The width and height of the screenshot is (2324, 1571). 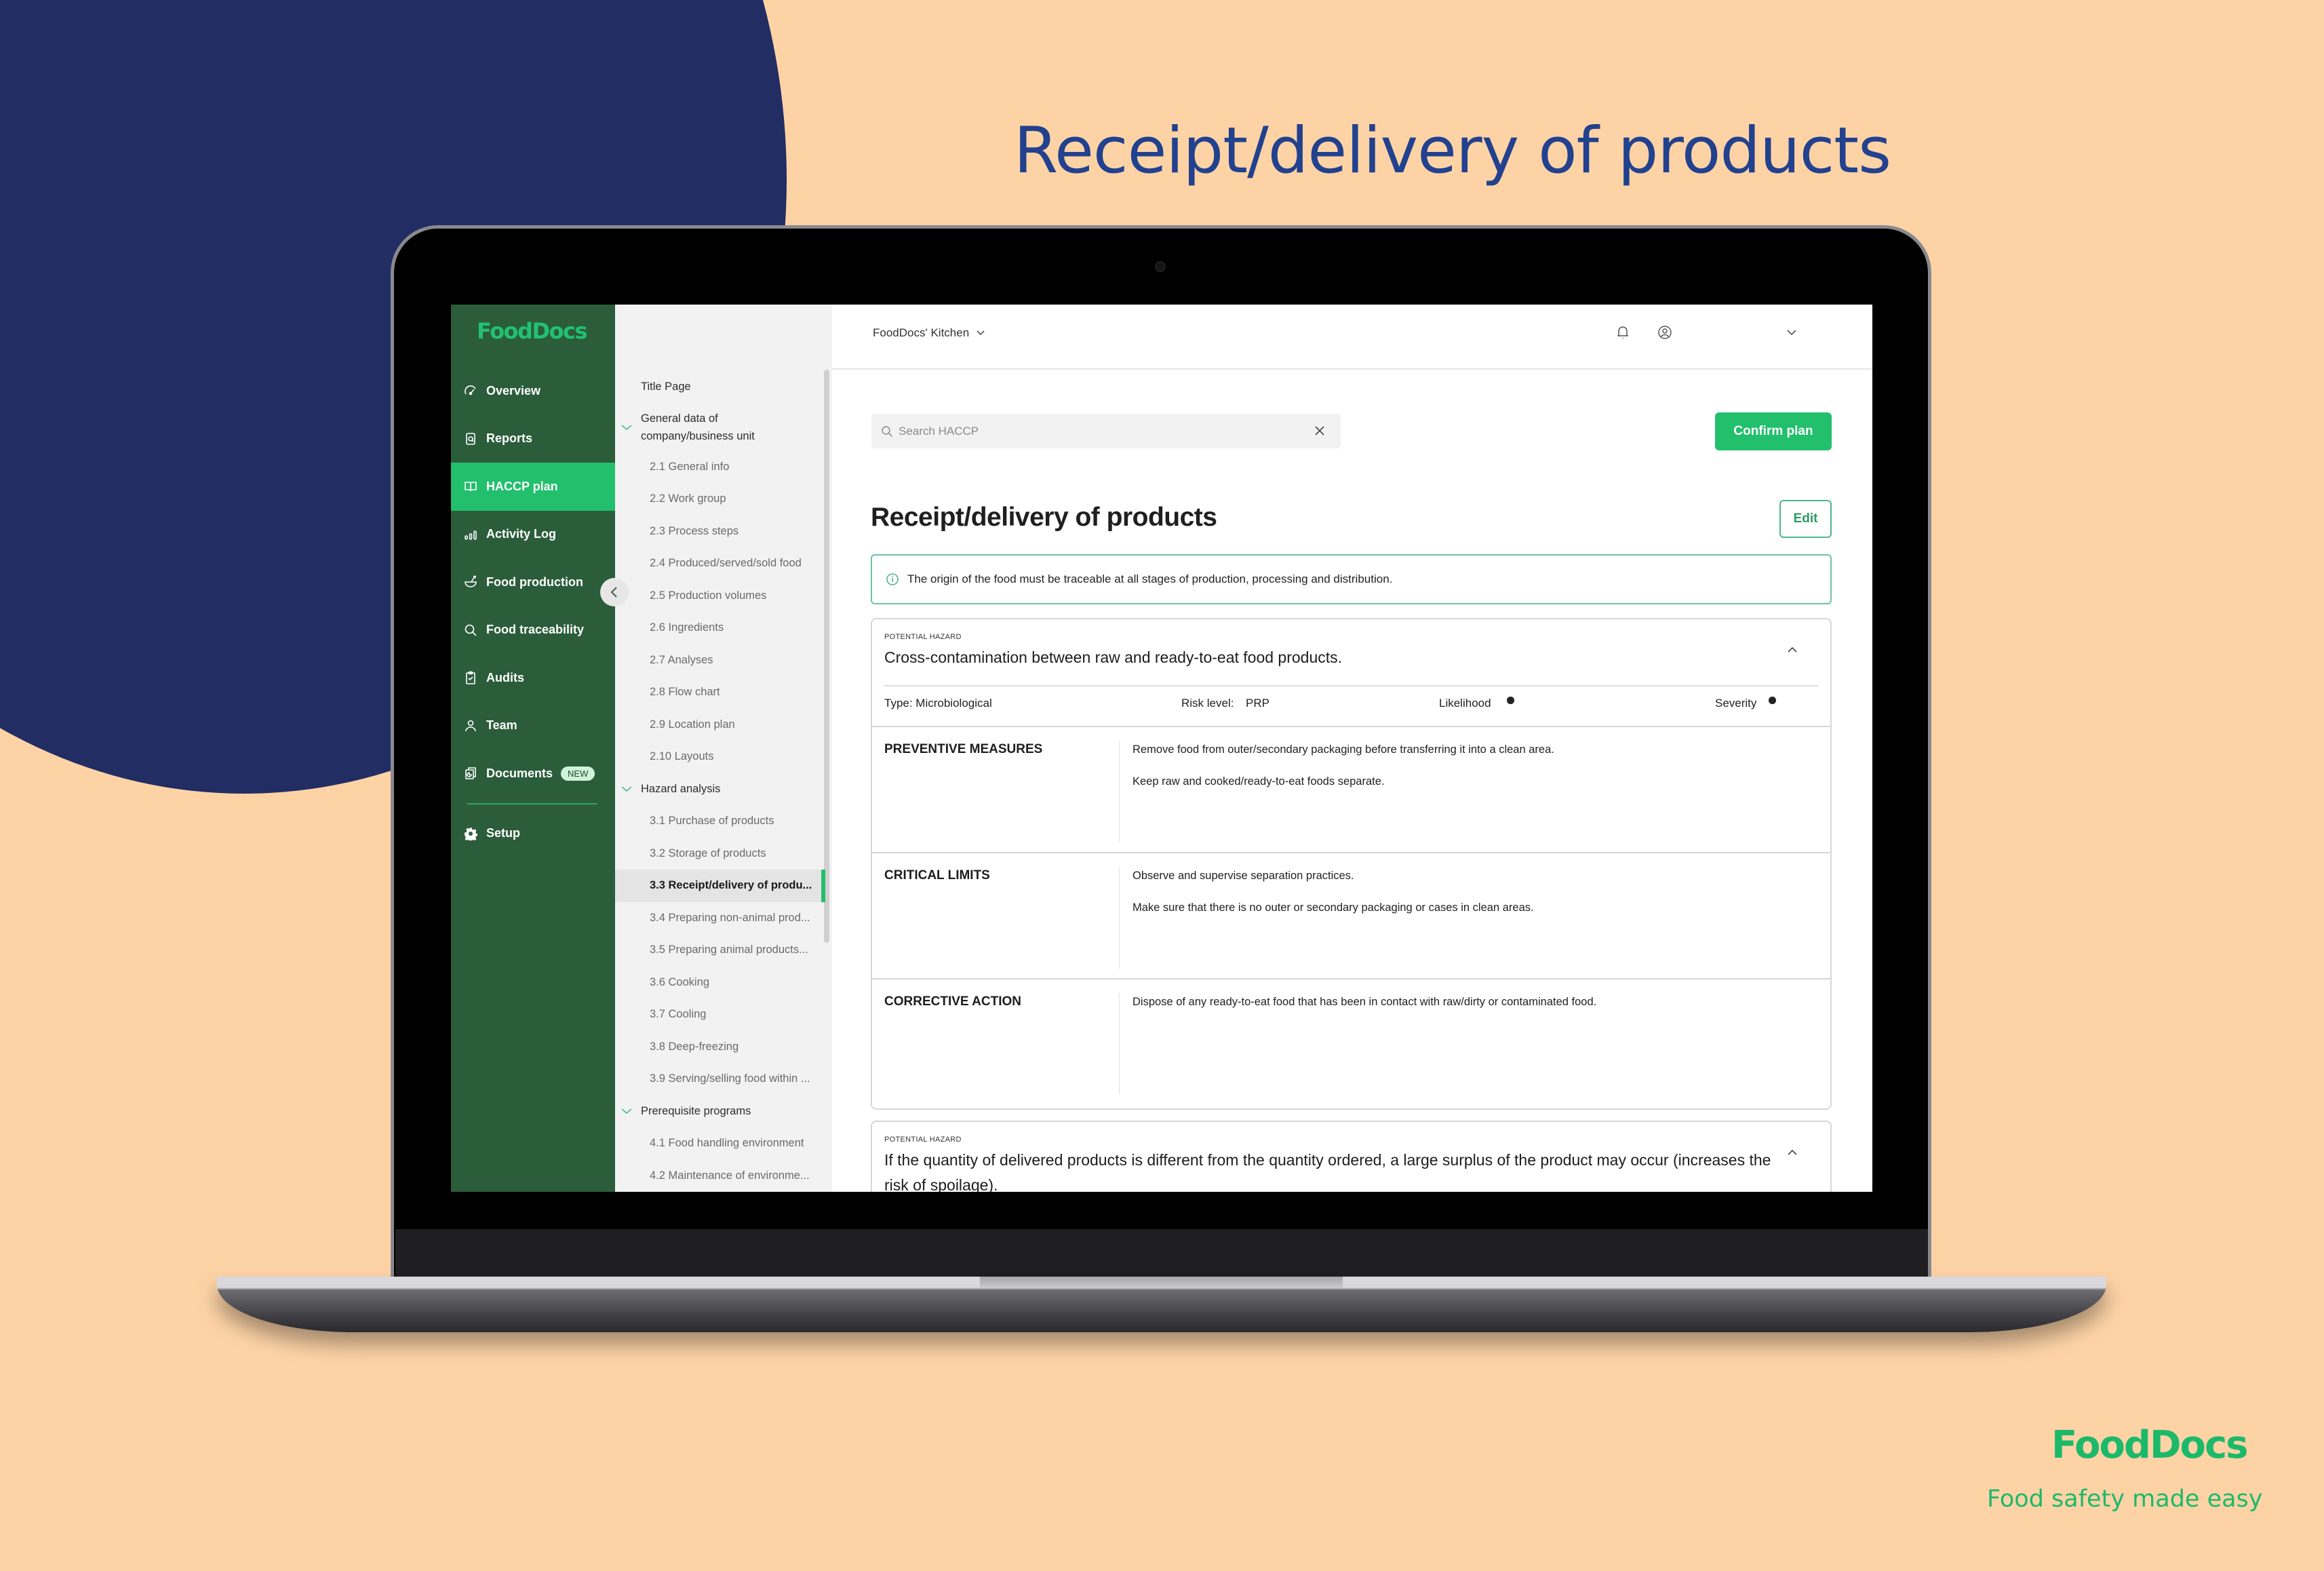 What do you see at coordinates (717, 1014) in the screenshot?
I see `toc-item: 3.7 Cooling` at bounding box center [717, 1014].